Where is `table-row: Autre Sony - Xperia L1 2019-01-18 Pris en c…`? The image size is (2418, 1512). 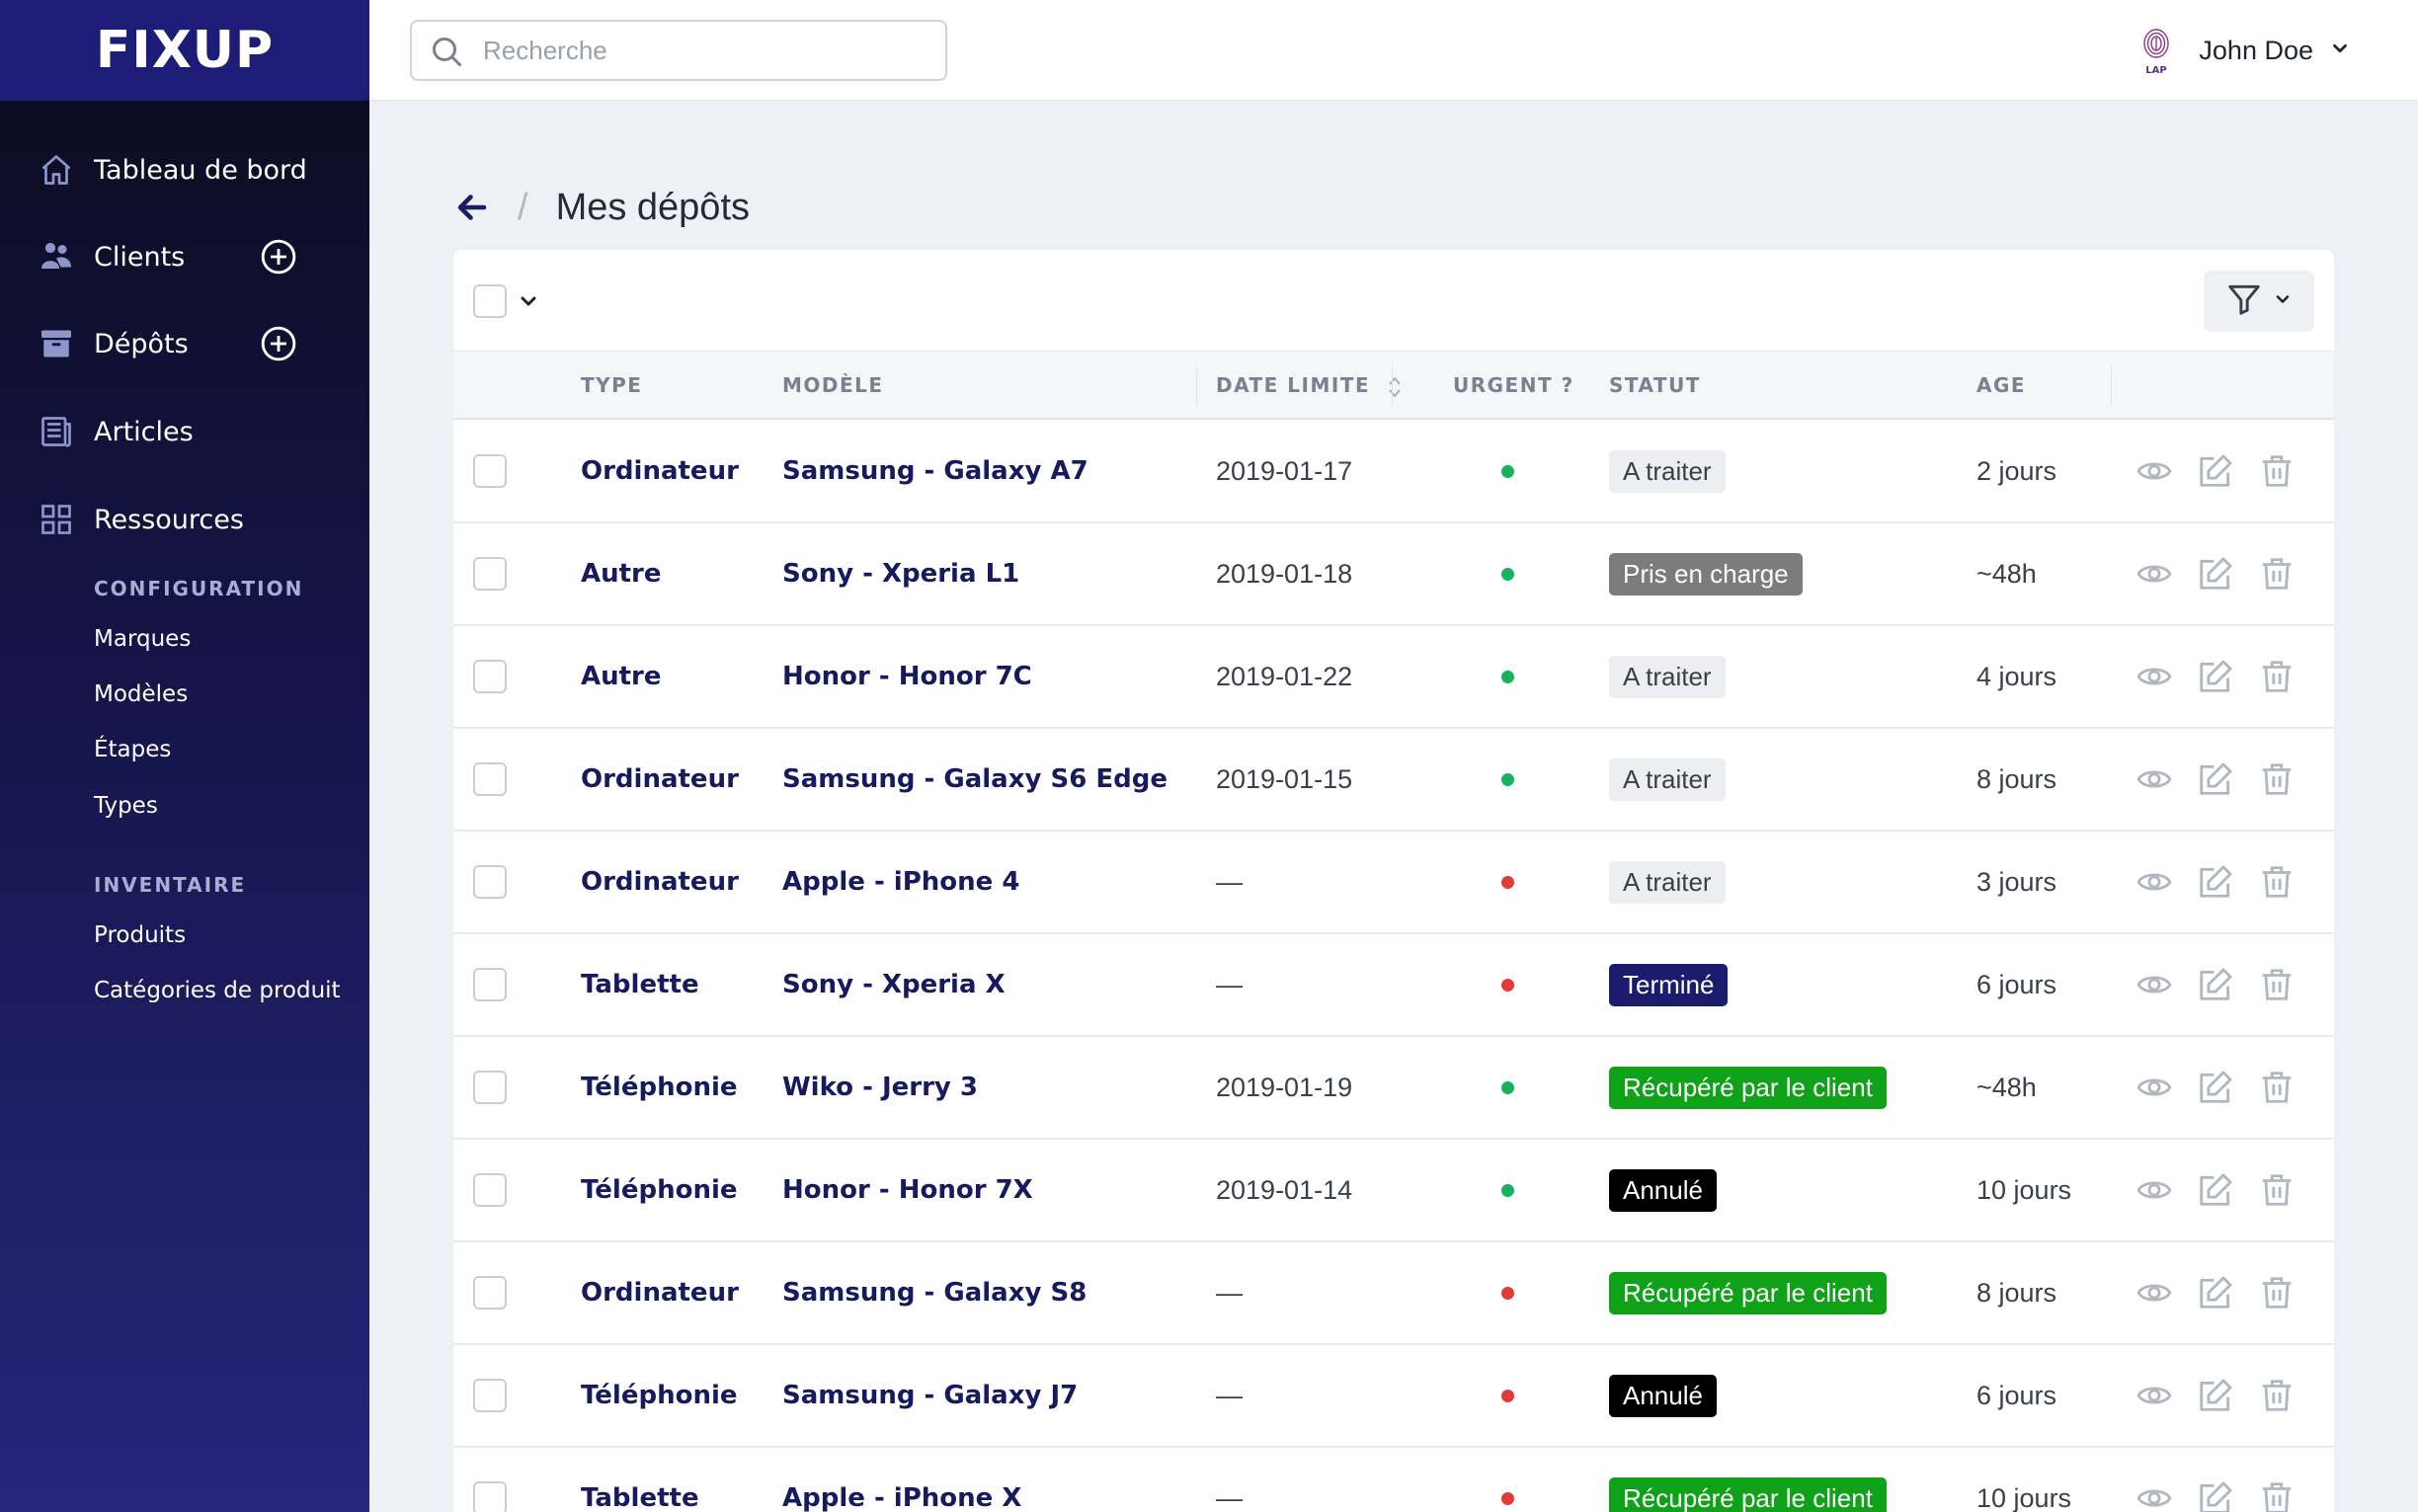
table-row: Autre Sony - Xperia L1 2019-01-18 Pris en c… is located at coordinates (1394, 575).